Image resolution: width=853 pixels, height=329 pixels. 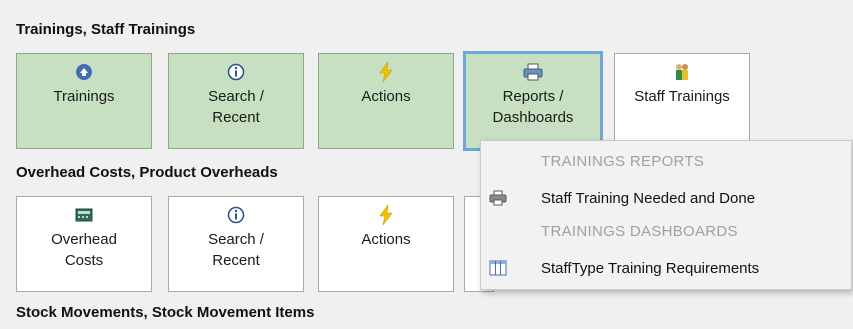 I want to click on tile-actions: Actions, so click(x=386, y=101).